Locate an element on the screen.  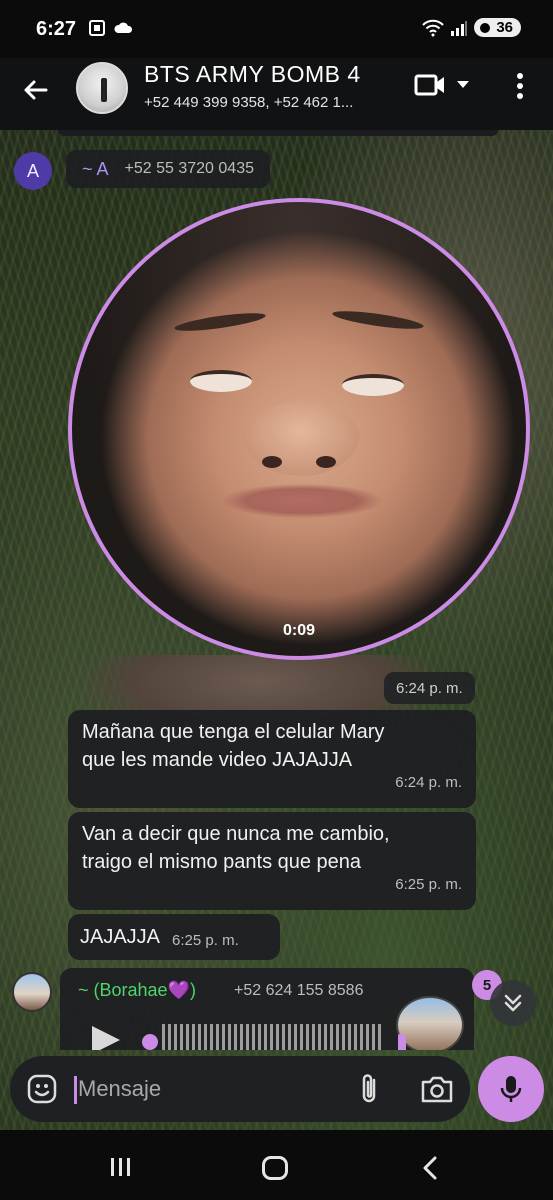
face-nostril-right is located at coordinates (326, 462).